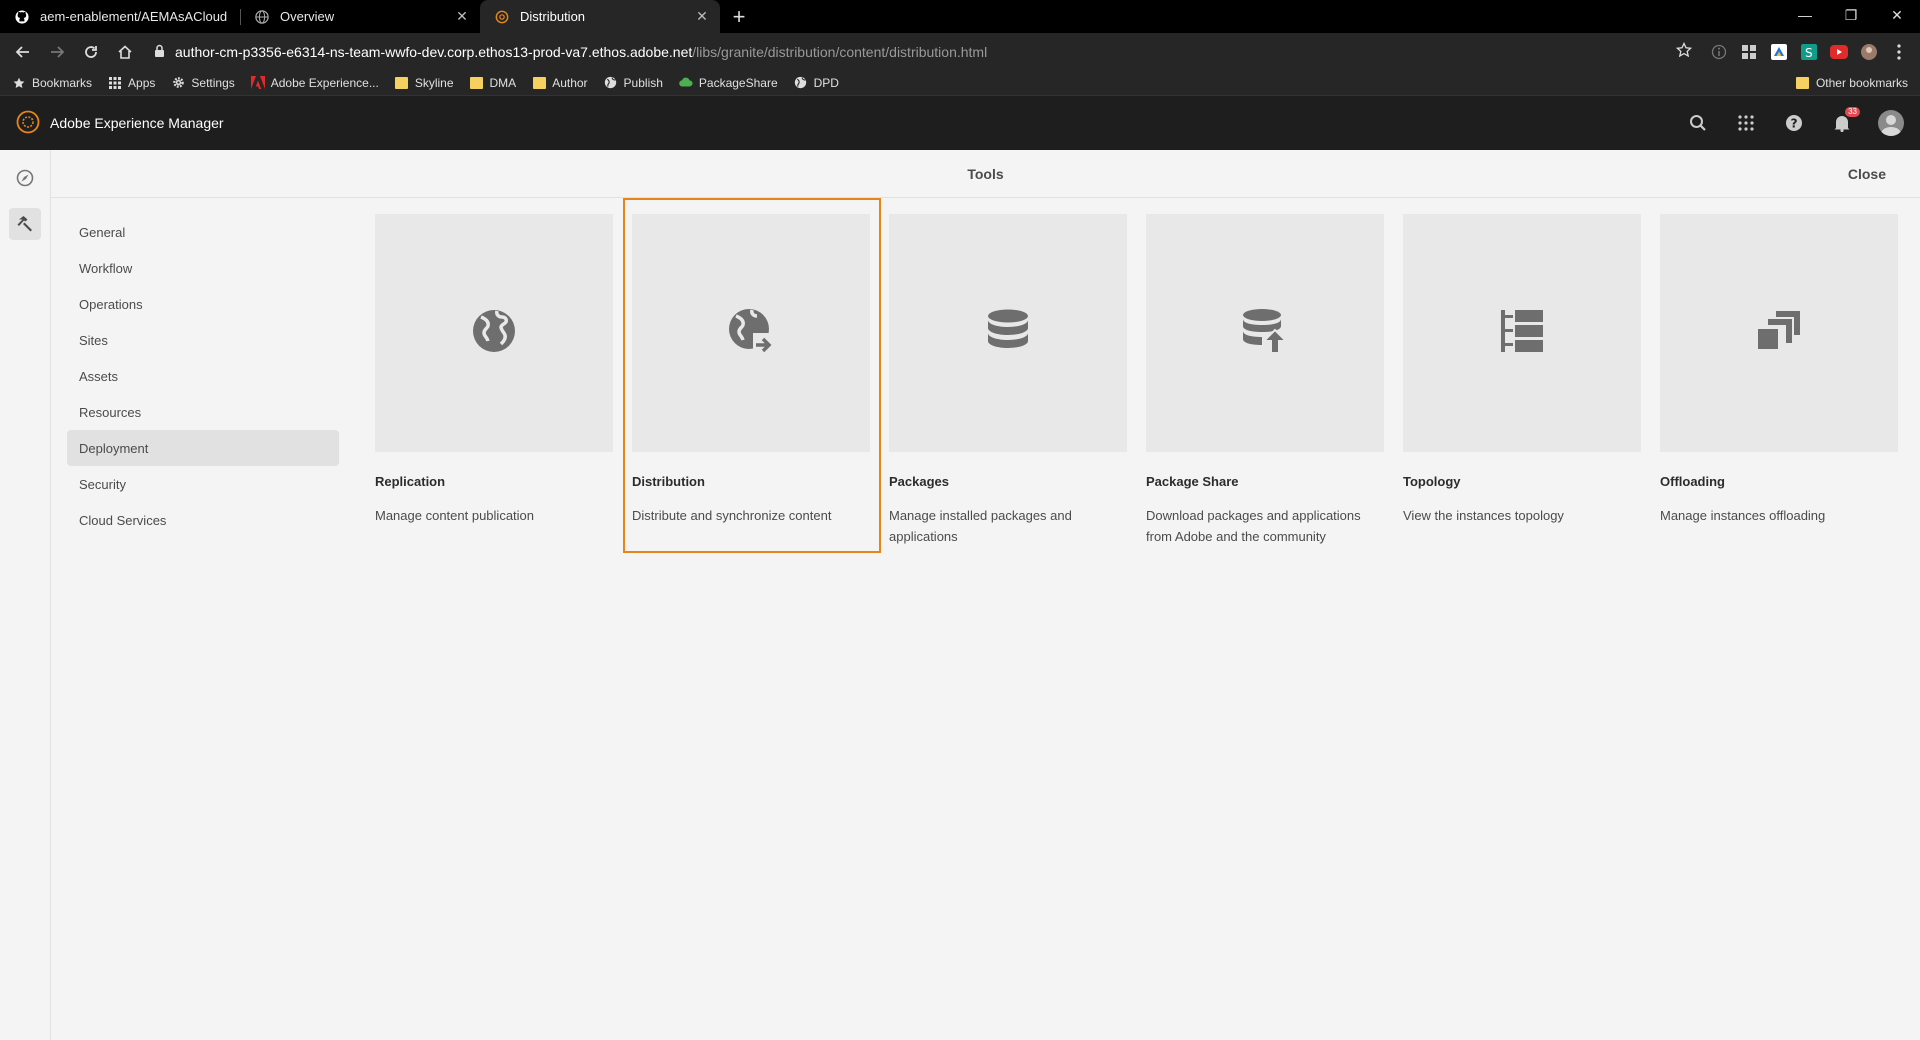  What do you see at coordinates (159, 52) in the screenshot?
I see `lock-icon` at bounding box center [159, 52].